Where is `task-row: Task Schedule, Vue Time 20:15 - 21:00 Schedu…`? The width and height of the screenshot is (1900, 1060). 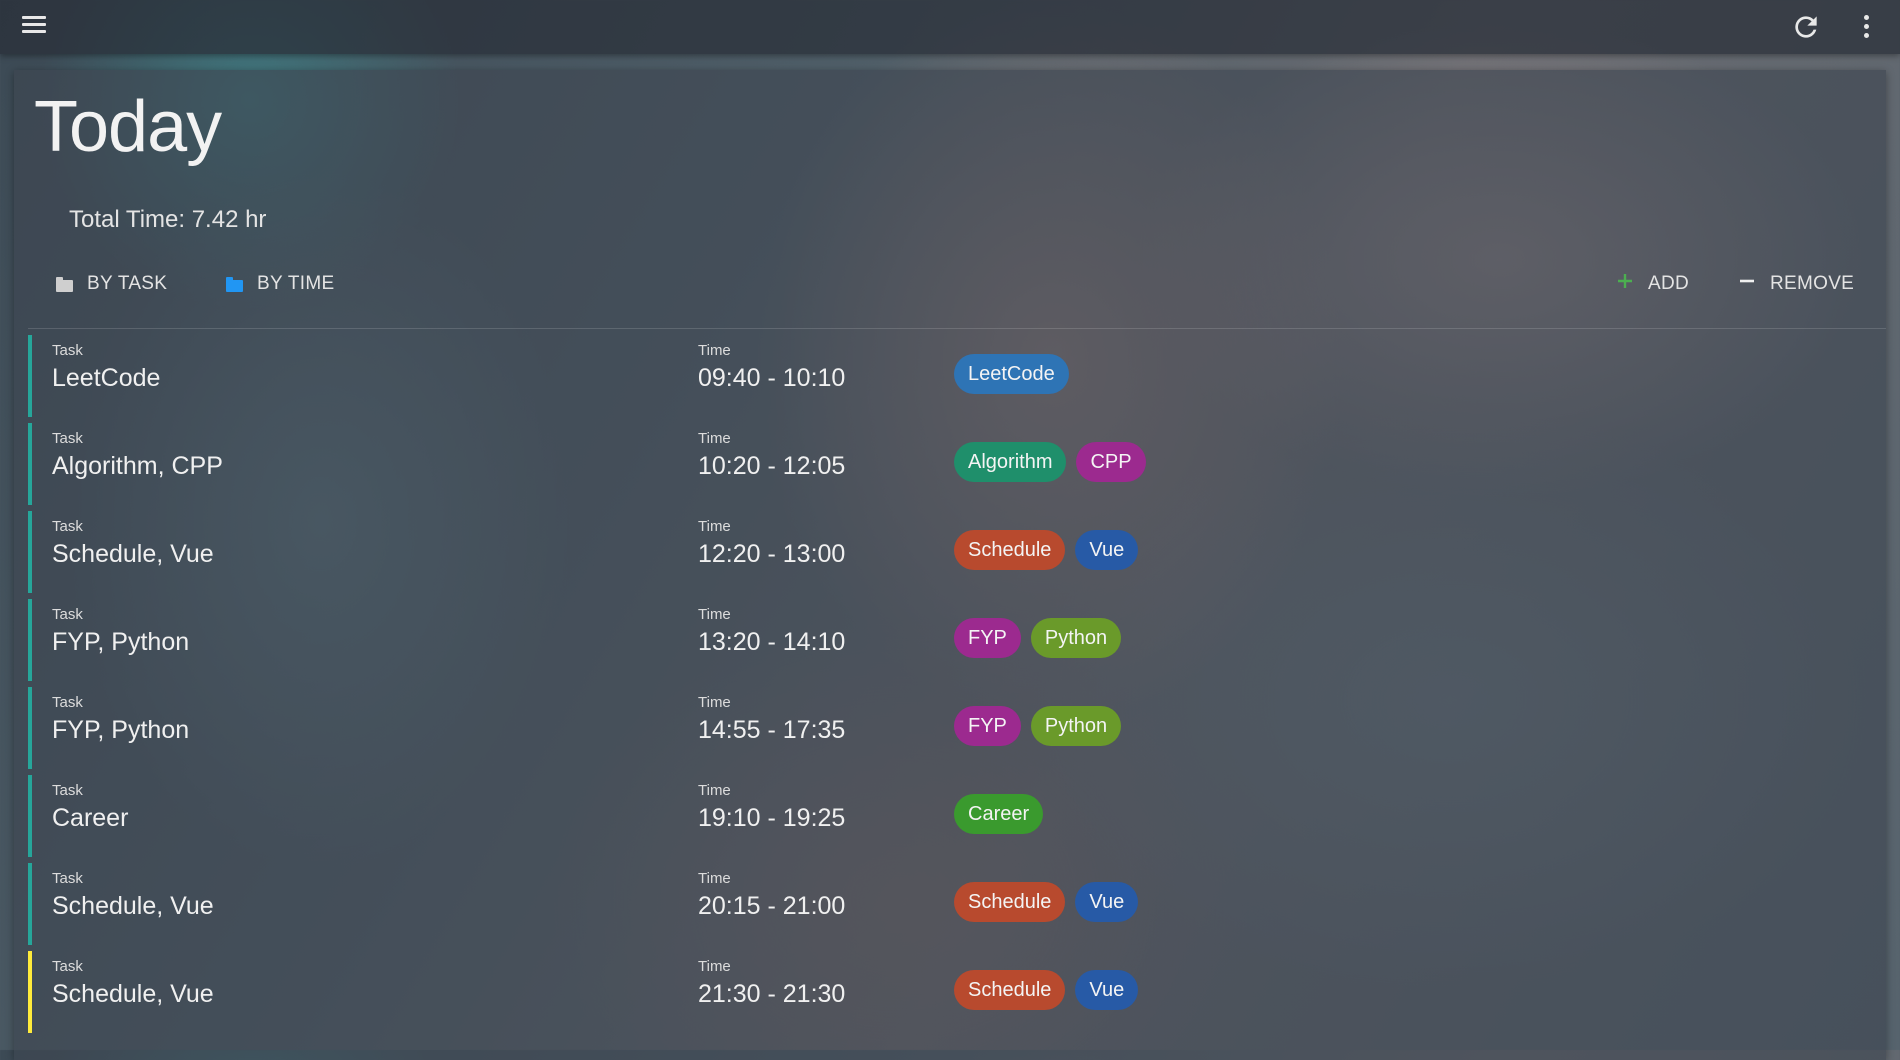
task-row: Task Schedule, Vue Time 20:15 - 21:00 Schedu… is located at coordinates (957, 904).